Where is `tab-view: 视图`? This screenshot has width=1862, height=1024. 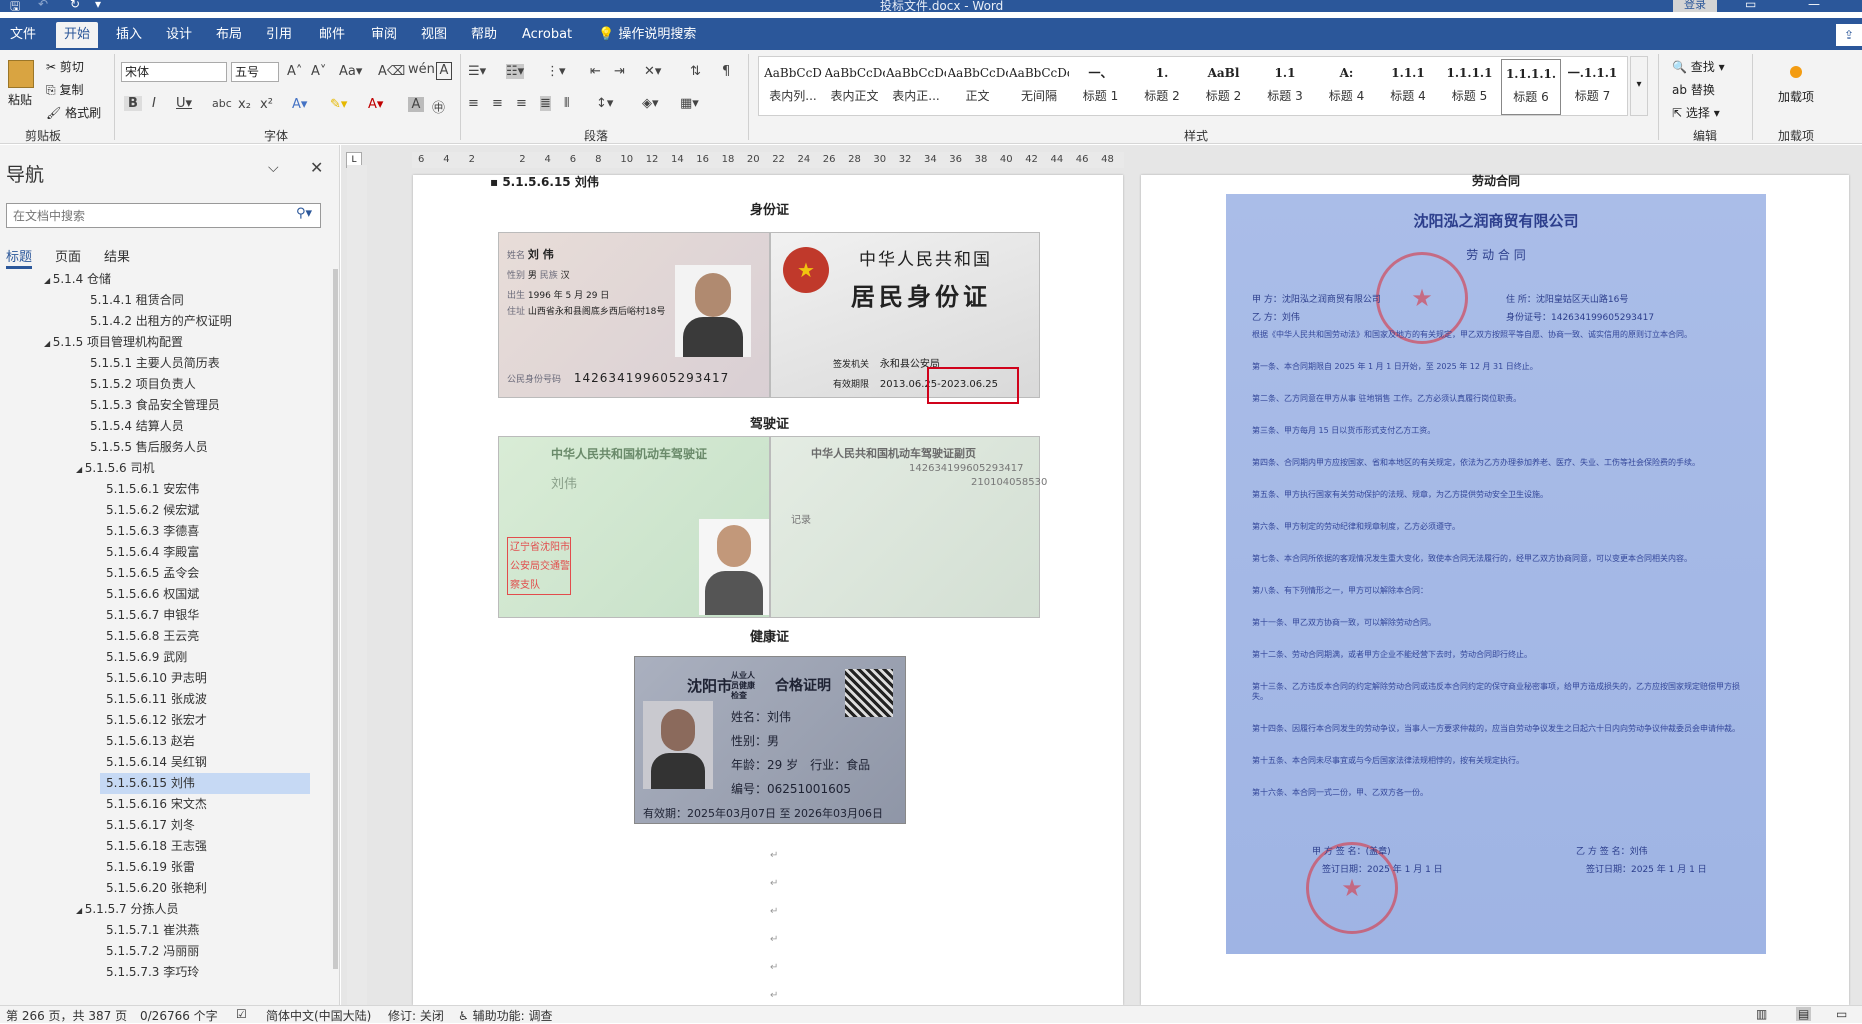 tab-view: 视图 is located at coordinates (434, 35).